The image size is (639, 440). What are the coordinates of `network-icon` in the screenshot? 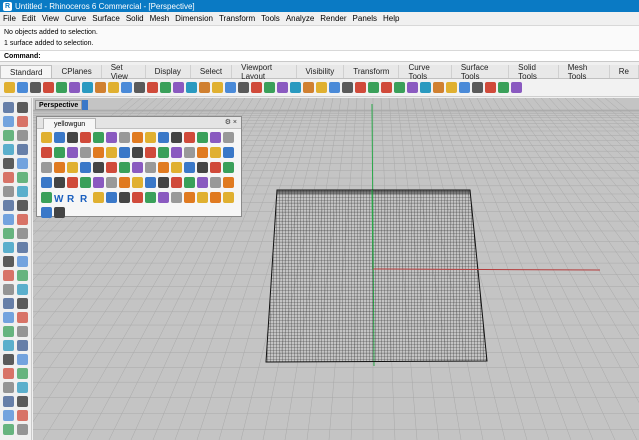 It's located at (360, 87).